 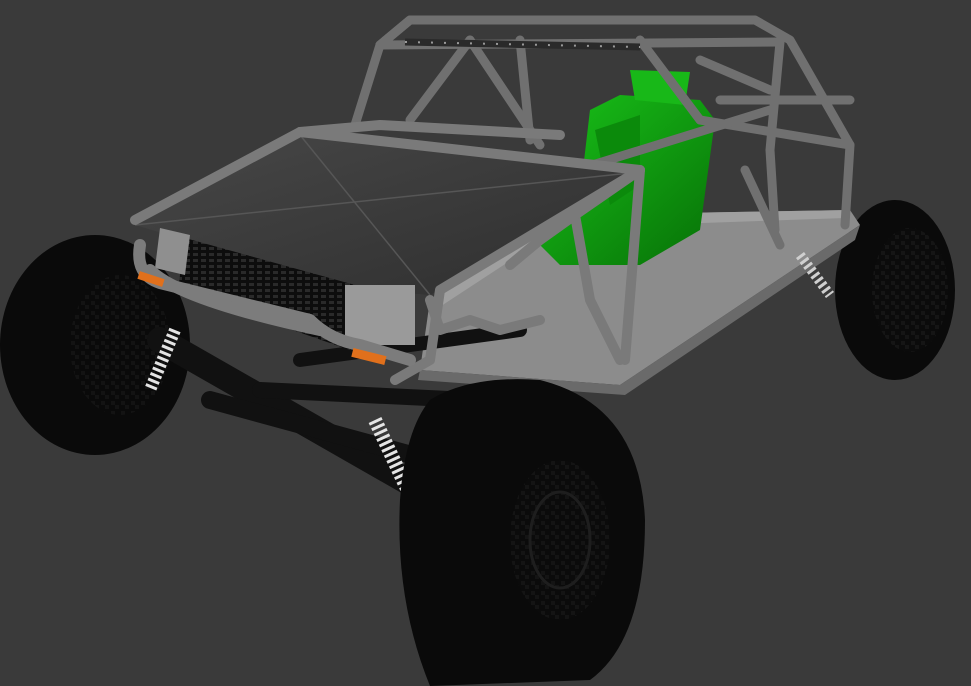 I want to click on right-headlight-panel, so click(x=380, y=315).